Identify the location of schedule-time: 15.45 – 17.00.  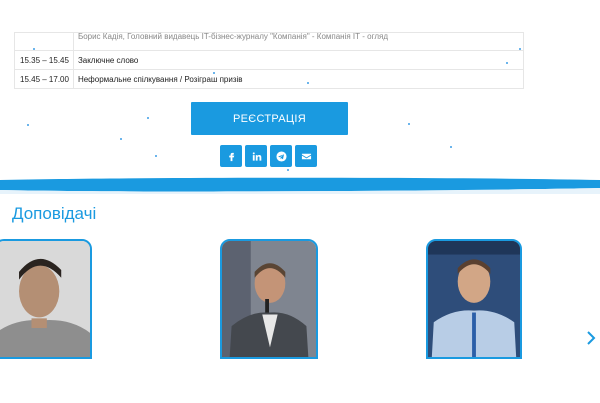
(44, 79).